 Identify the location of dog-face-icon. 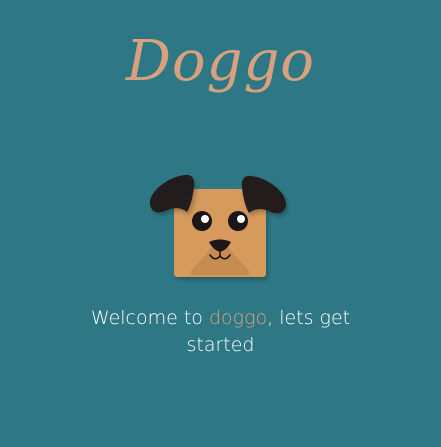
(218, 225).